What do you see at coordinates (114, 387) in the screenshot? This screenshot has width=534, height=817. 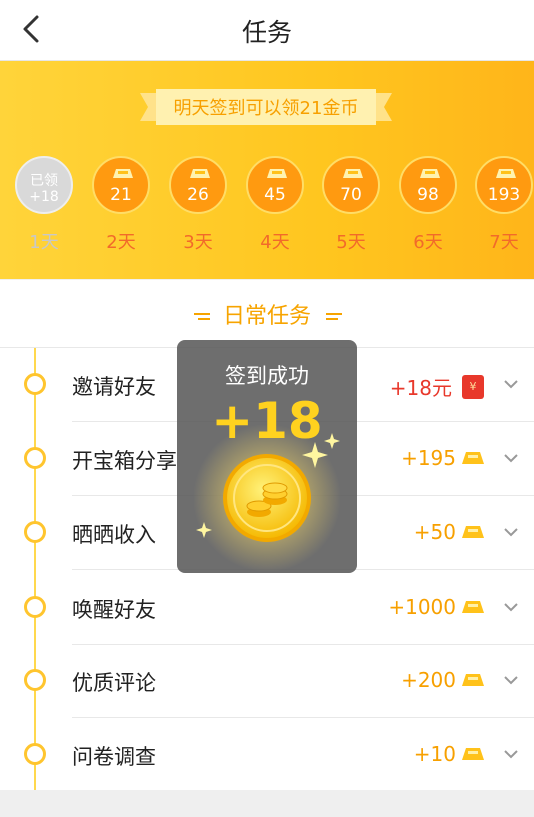 I see `task-name: 邀请好友` at bounding box center [114, 387].